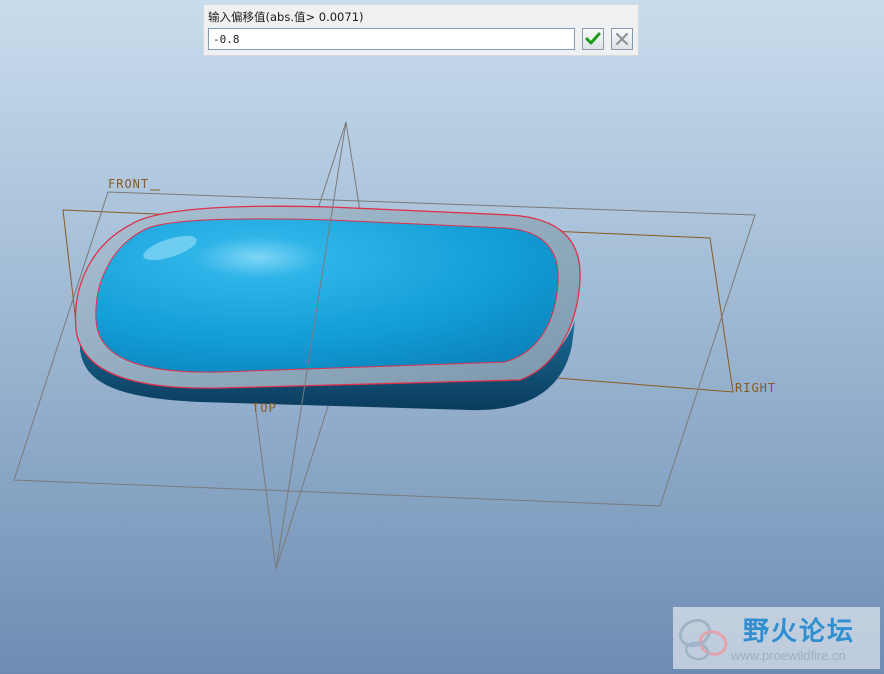 The image size is (884, 674). Describe the element at coordinates (286, 17) in the screenshot. I see `offset-prompt: 输入偏移值(abs.值> 0.0071)` at that location.